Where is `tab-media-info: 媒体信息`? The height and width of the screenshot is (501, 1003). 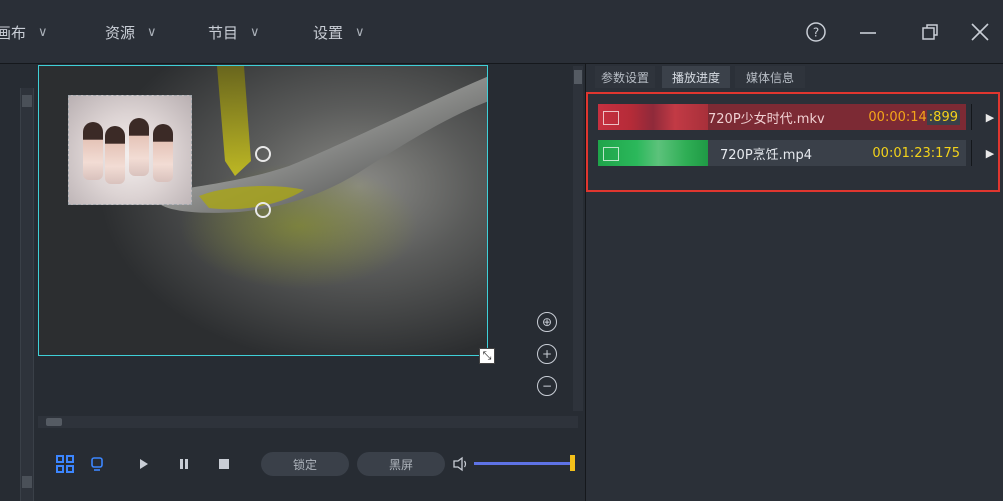 tab-media-info: 媒体信息 is located at coordinates (770, 77).